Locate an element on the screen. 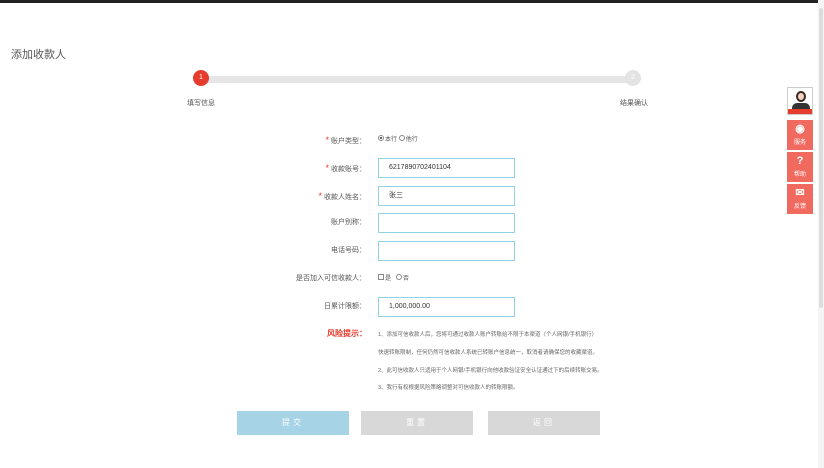 The width and height of the screenshot is (824, 468). sidebar-help-button: ? 帮助 is located at coordinates (800, 167).